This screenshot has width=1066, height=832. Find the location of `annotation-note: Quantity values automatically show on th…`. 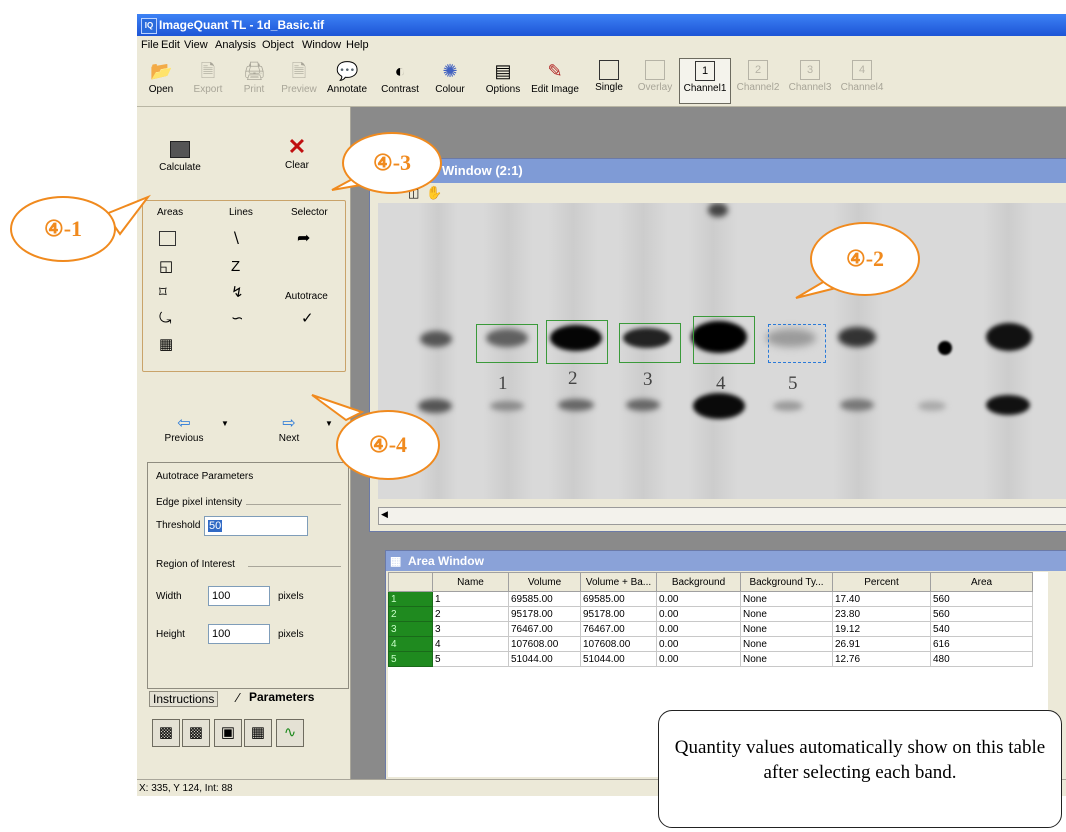

annotation-note: Quantity values automatically show on th… is located at coordinates (860, 769).